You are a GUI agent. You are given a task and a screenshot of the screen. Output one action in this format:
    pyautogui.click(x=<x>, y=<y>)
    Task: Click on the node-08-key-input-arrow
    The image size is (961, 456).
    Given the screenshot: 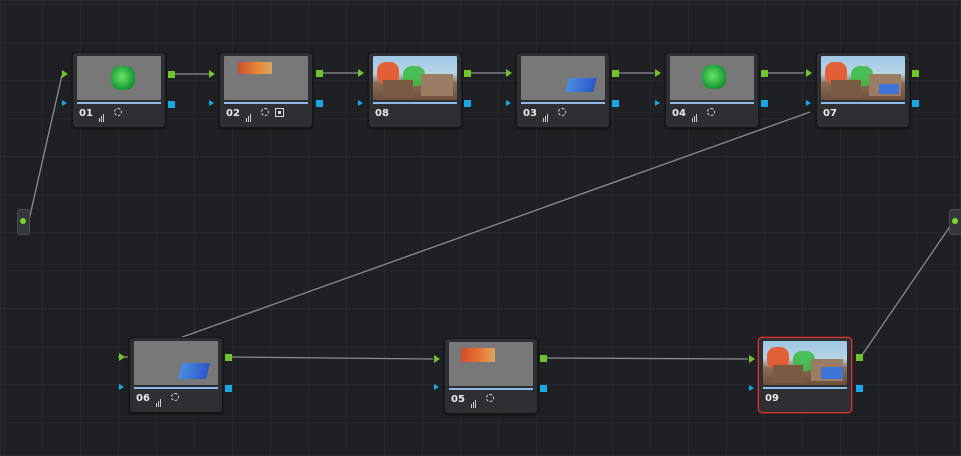 What is the action you would take?
    pyautogui.click(x=360, y=103)
    